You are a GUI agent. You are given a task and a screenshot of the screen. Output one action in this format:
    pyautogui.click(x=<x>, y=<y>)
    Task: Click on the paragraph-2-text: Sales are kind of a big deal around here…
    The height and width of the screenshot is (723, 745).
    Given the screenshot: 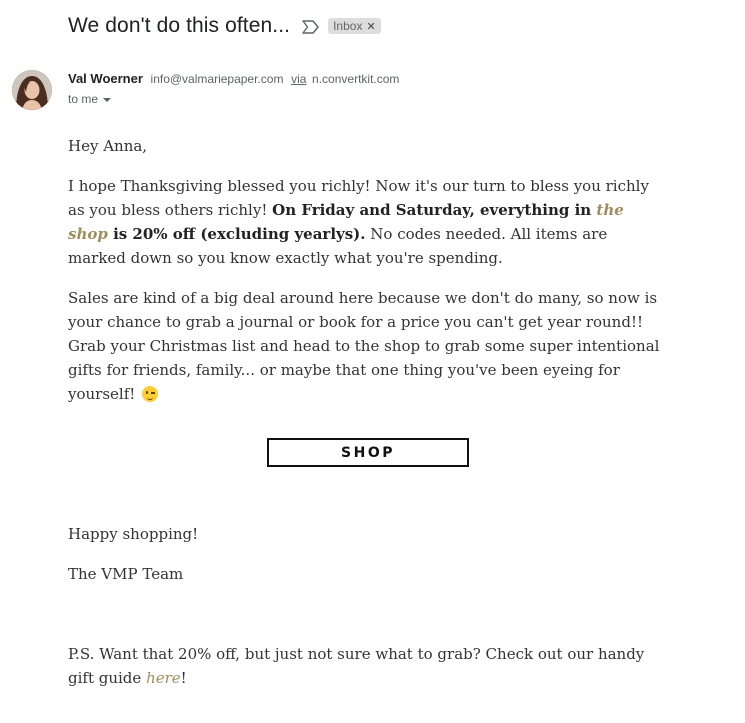 What is the action you would take?
    pyautogui.click(x=364, y=346)
    